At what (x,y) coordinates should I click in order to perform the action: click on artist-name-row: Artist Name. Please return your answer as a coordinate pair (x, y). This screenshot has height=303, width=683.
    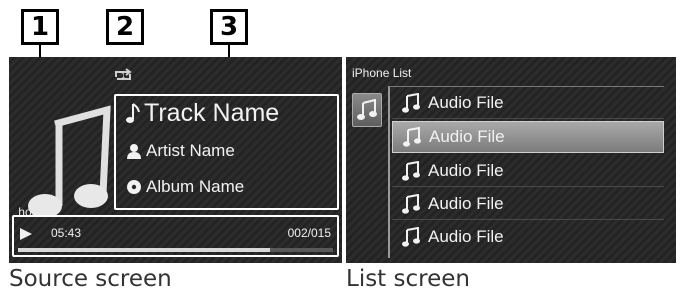
    Looking at the image, I should click on (180, 151).